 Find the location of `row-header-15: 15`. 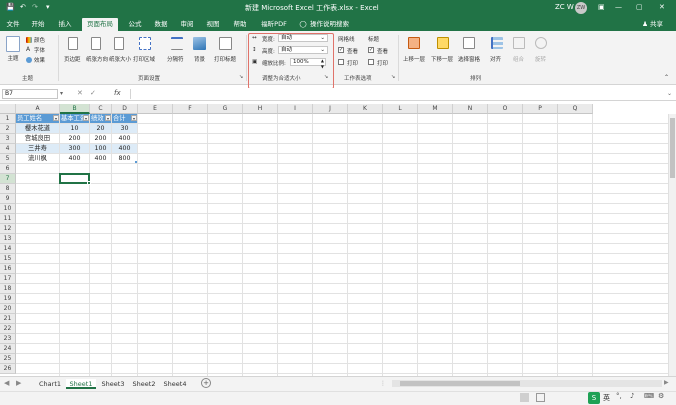

row-header-15: 15 is located at coordinates (8, 259).